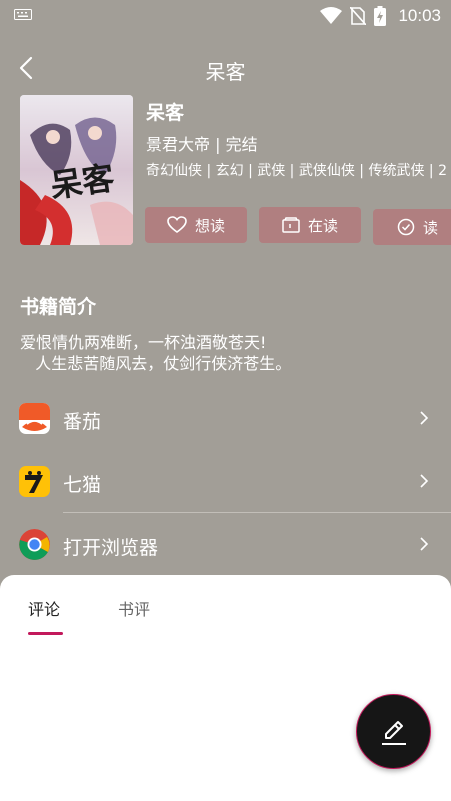  Describe the element at coordinates (44, 608) in the screenshot. I see `tab-comments: 评论` at that location.